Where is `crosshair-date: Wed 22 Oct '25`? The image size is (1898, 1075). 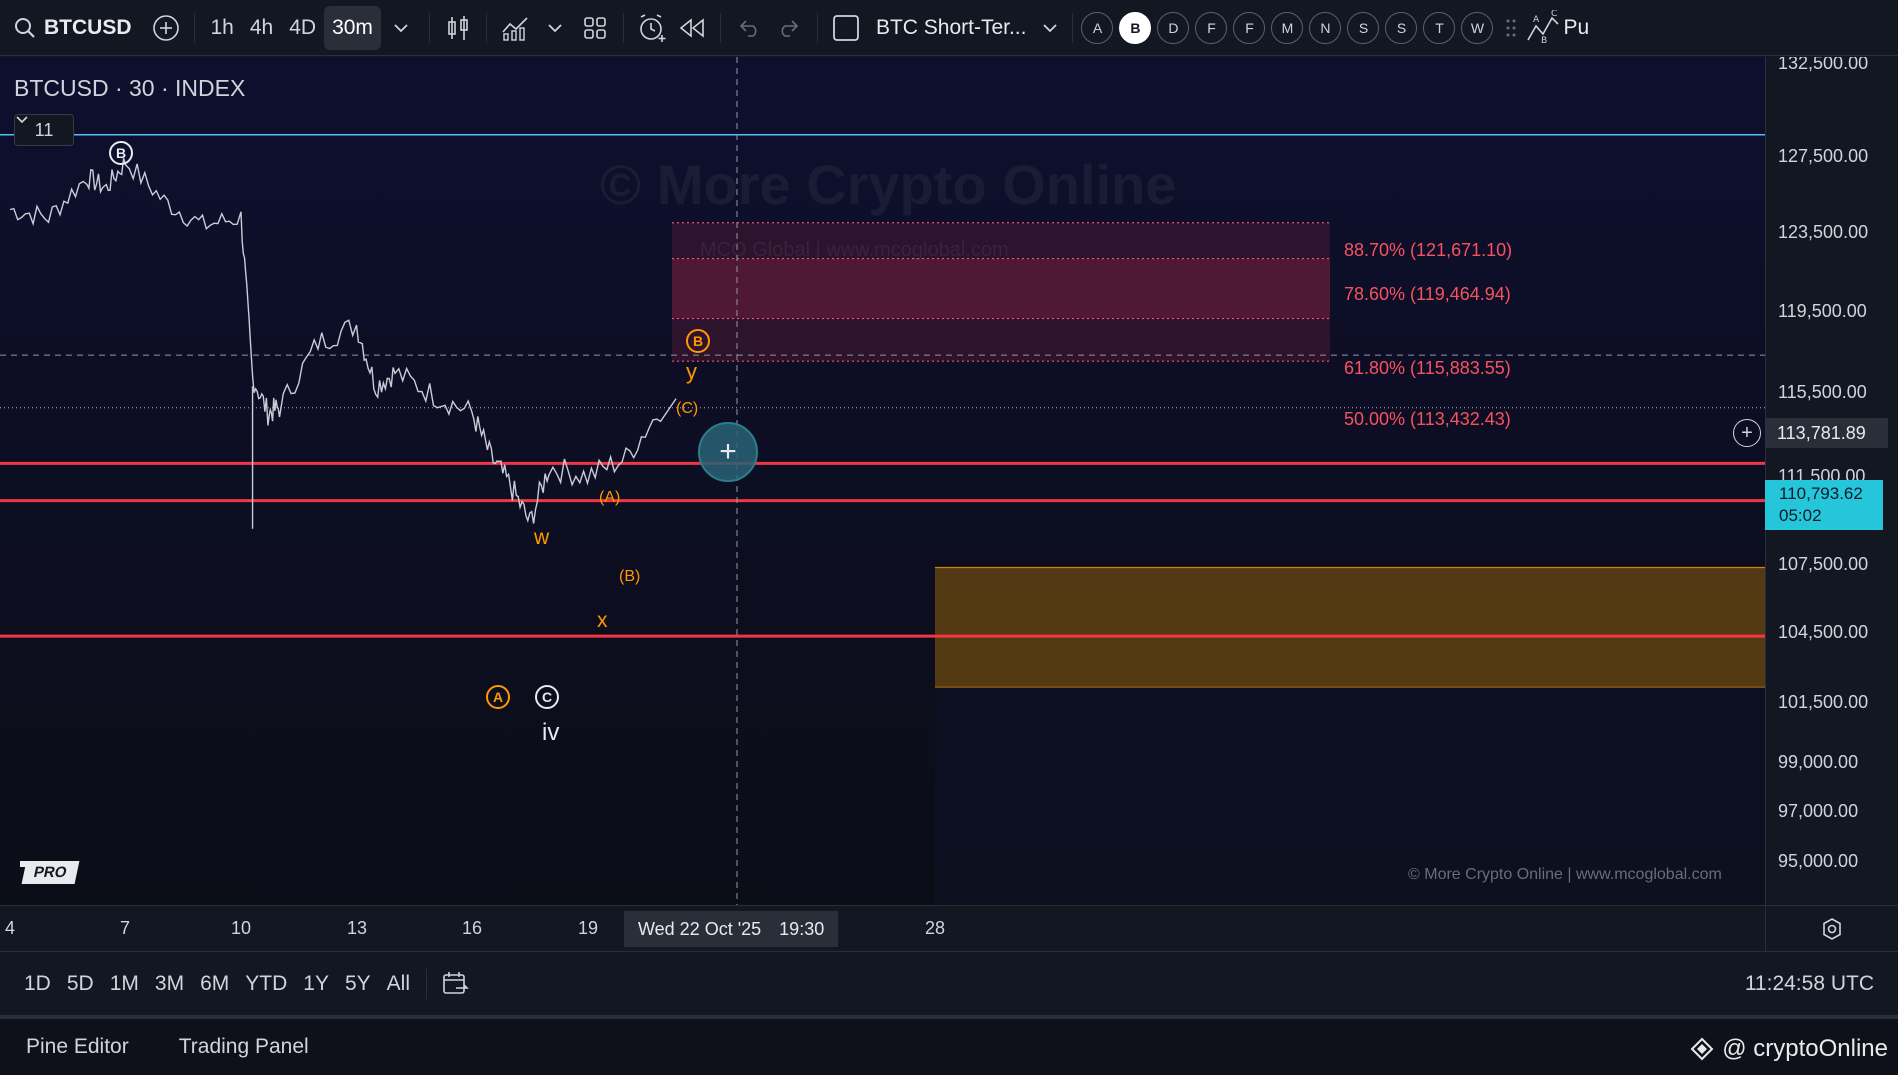 crosshair-date: Wed 22 Oct '25 is located at coordinates (700, 928).